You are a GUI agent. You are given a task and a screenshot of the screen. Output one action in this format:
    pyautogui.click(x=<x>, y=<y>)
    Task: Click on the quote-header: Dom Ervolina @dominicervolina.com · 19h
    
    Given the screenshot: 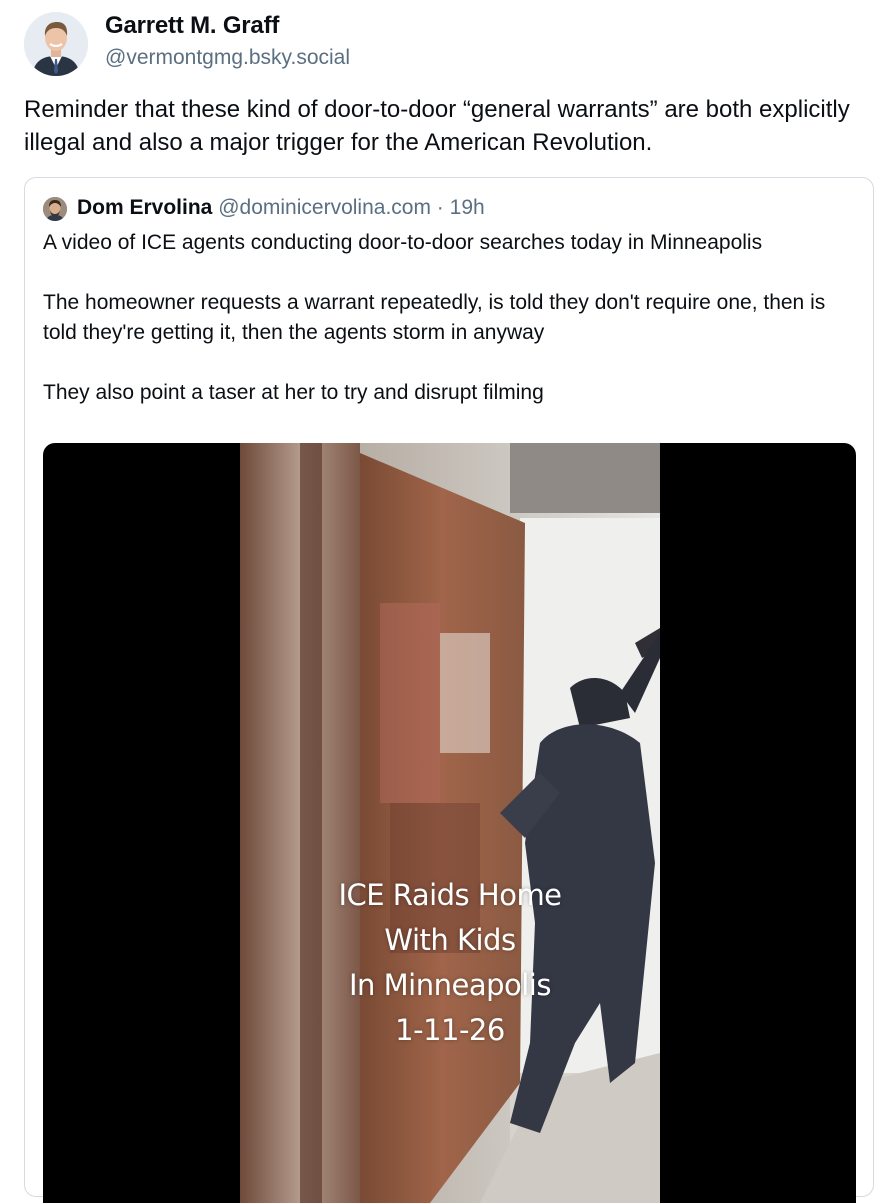 What is the action you would take?
    pyautogui.click(x=281, y=208)
    